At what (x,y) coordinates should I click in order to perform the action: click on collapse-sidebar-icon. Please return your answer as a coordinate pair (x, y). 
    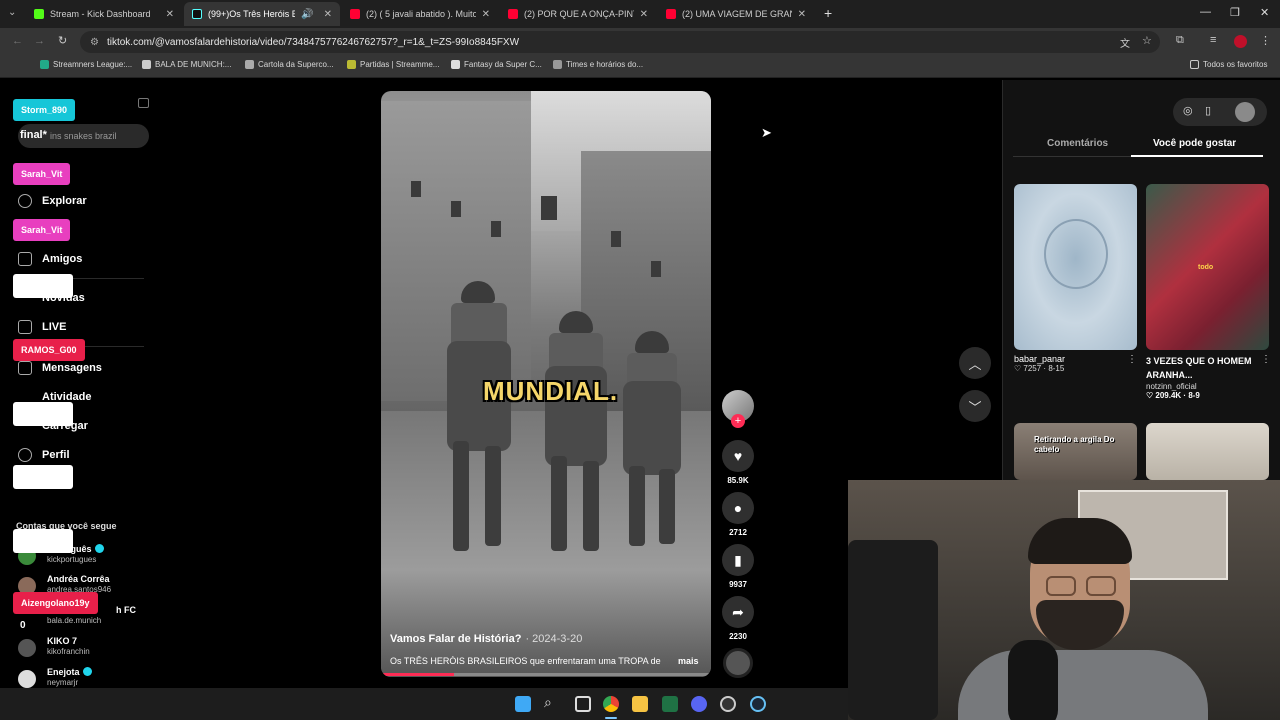
    Looking at the image, I should click on (143, 103).